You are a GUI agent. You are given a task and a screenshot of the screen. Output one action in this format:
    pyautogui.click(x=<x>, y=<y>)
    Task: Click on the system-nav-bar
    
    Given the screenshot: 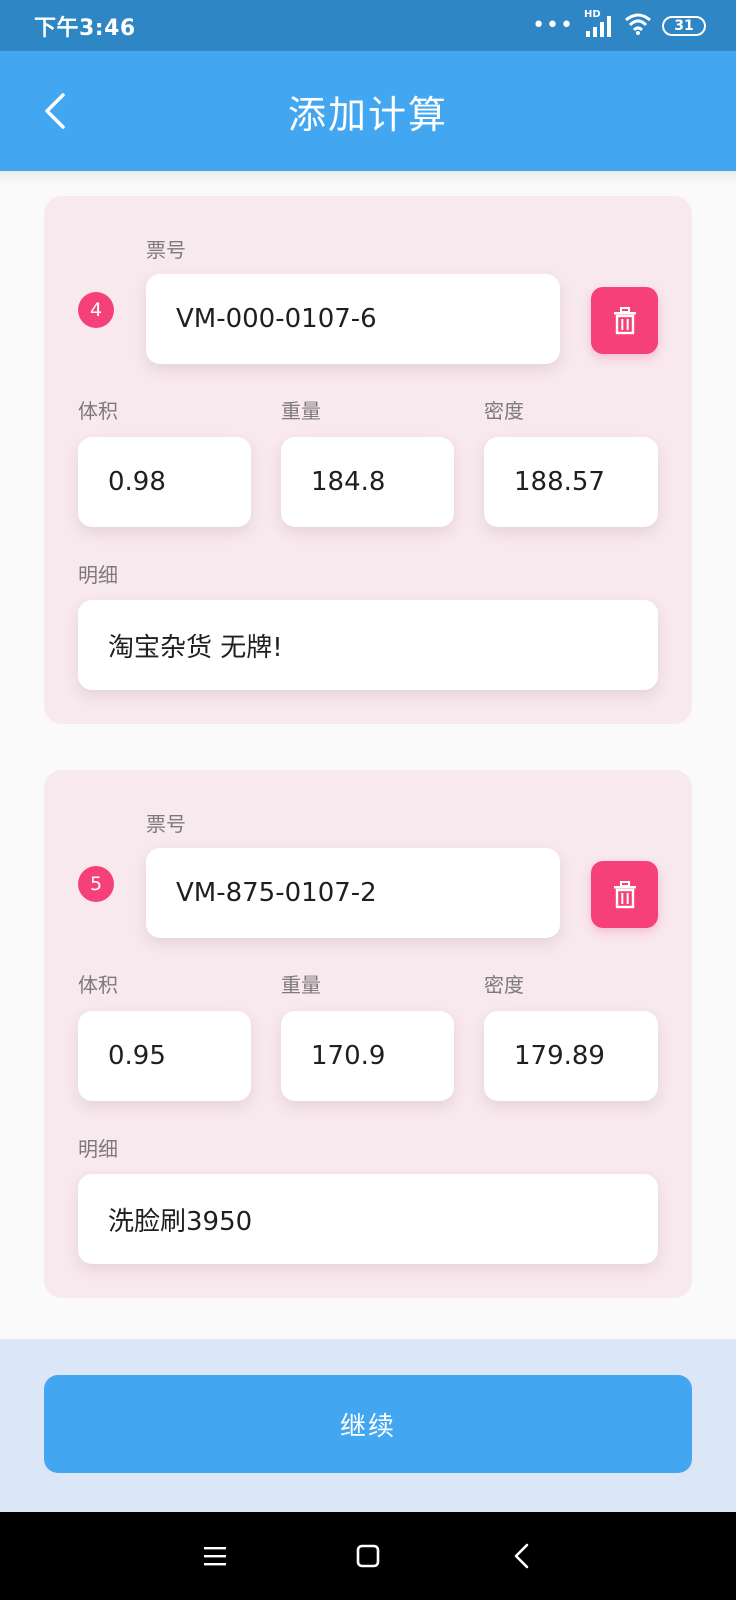 What is the action you would take?
    pyautogui.click(x=368, y=1556)
    